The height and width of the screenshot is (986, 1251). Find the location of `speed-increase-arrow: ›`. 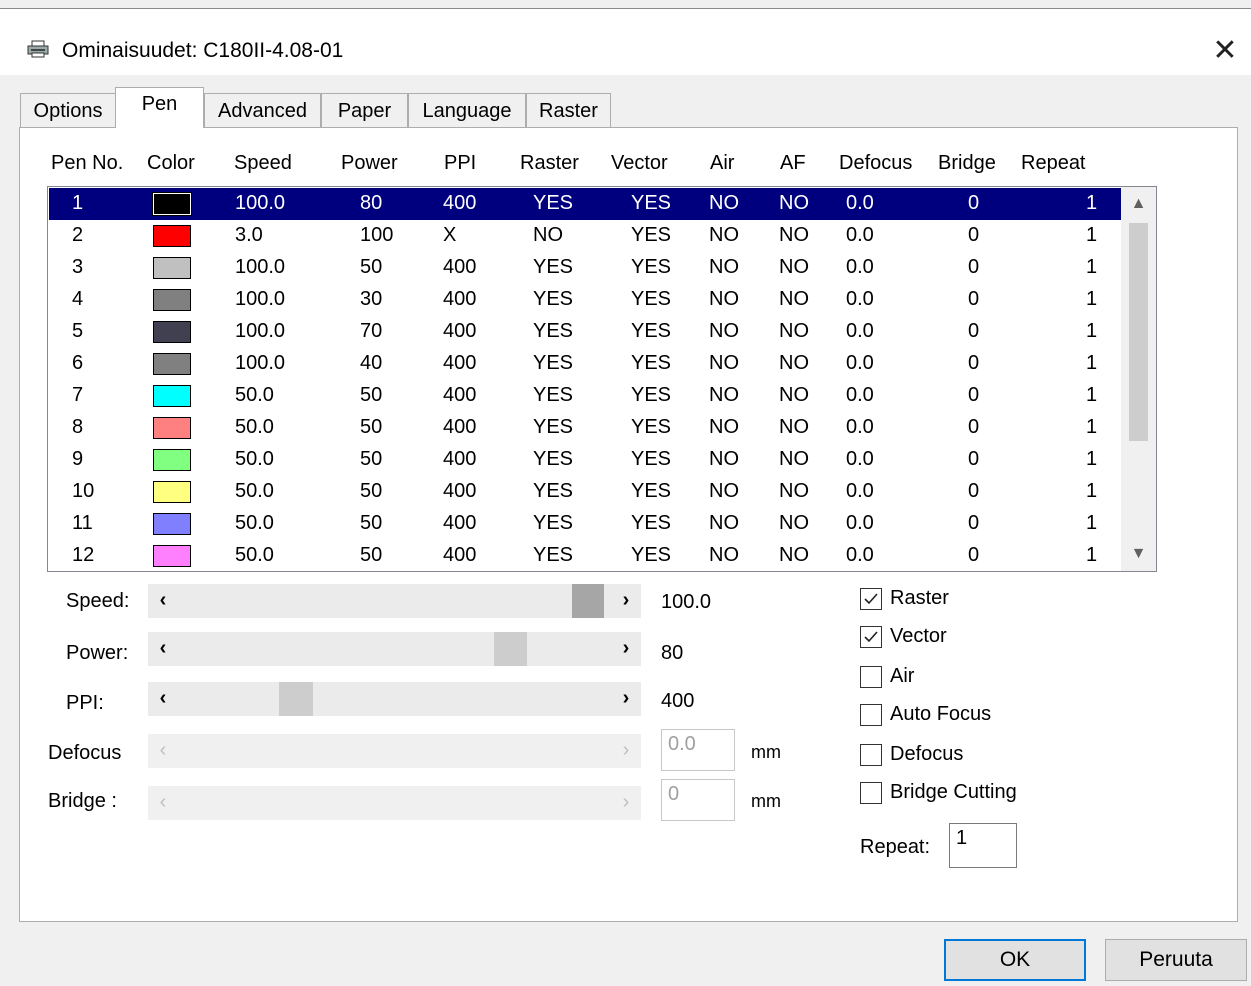

speed-increase-arrow: › is located at coordinates (626, 601).